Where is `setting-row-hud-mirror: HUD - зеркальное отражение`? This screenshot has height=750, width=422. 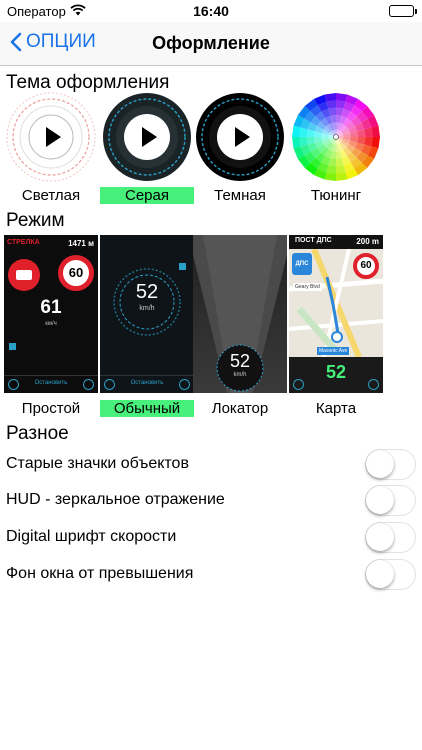
setting-row-hud-mirror: HUD - зеркальное отражение is located at coordinates (211, 501).